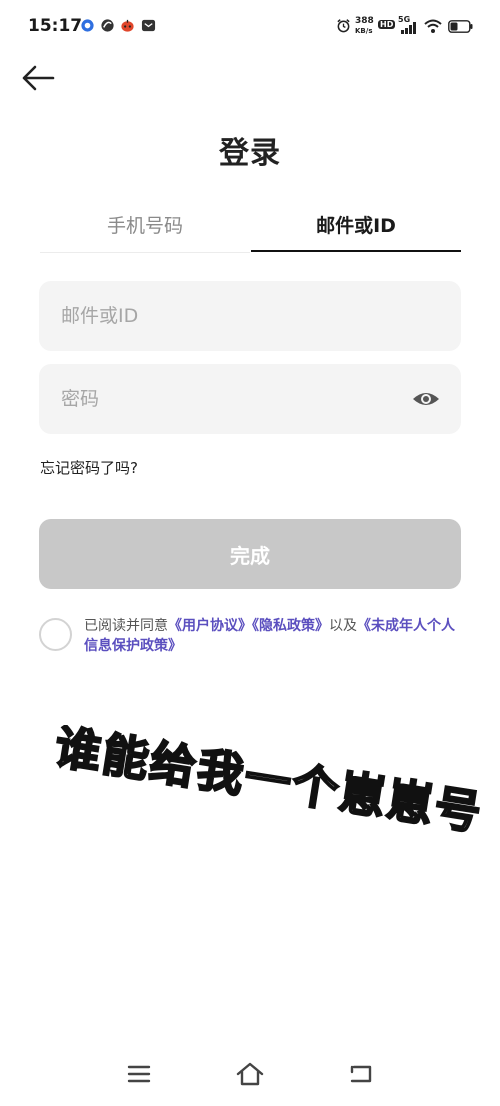 Image resolution: width=500 pixels, height=1106 pixels. Describe the element at coordinates (148, 25) in the screenshot. I see `message-icon` at that location.